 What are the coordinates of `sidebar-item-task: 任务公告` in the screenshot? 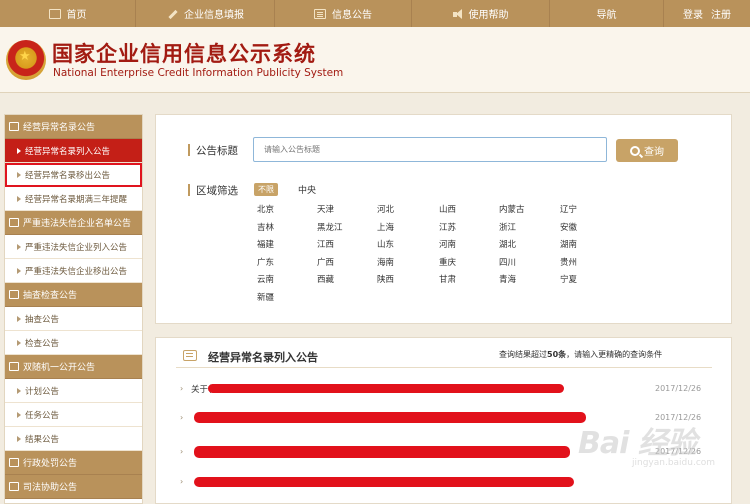 It's located at (73, 415).